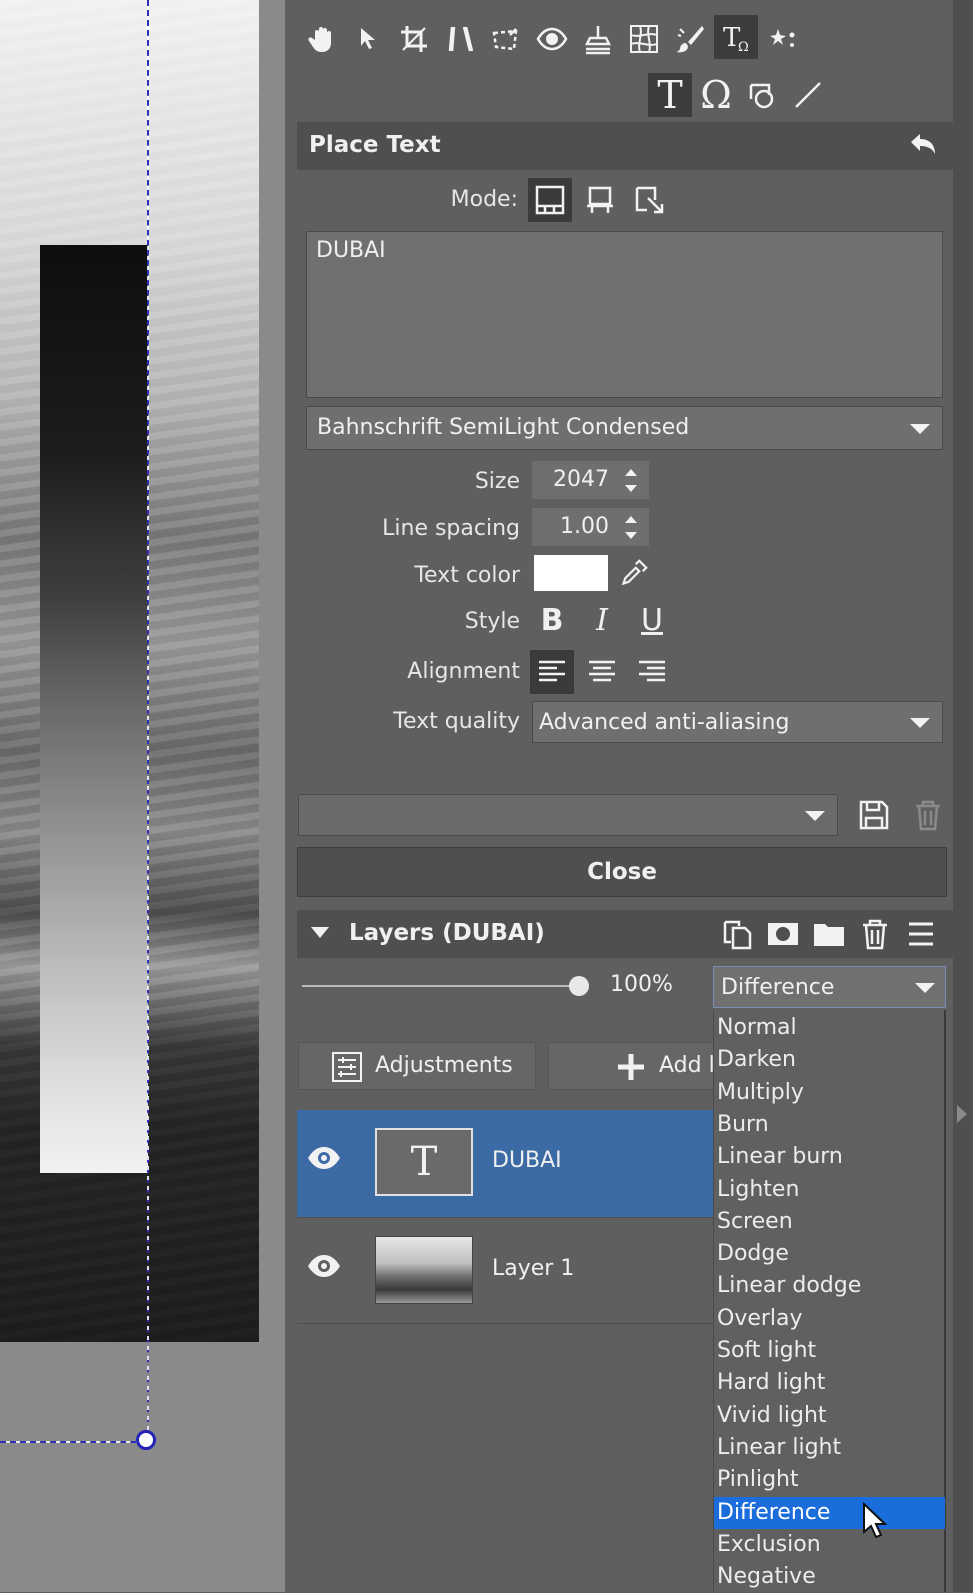  I want to click on blend-option: Exclusion, so click(829, 1545).